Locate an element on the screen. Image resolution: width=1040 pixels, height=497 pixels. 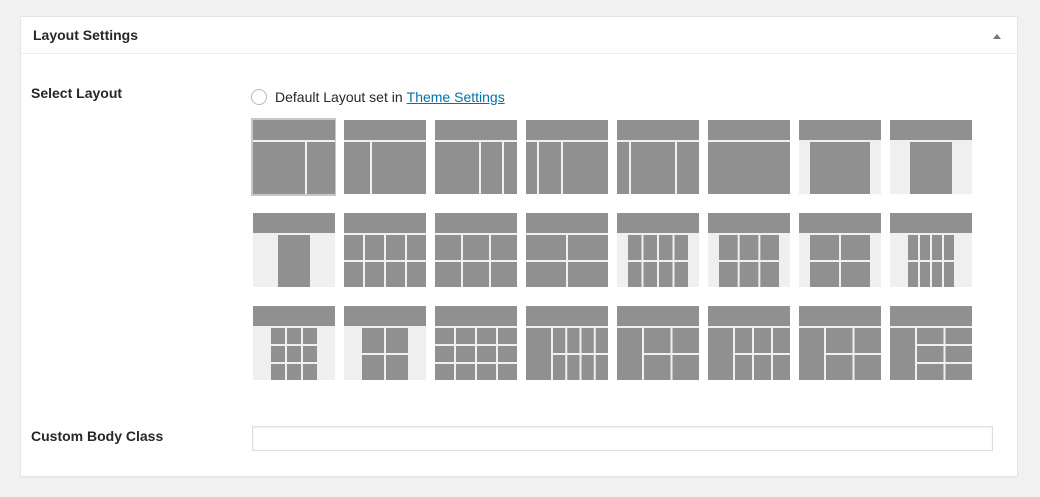
layout-option-content-sidebar-sidebar is located at coordinates (475, 157).